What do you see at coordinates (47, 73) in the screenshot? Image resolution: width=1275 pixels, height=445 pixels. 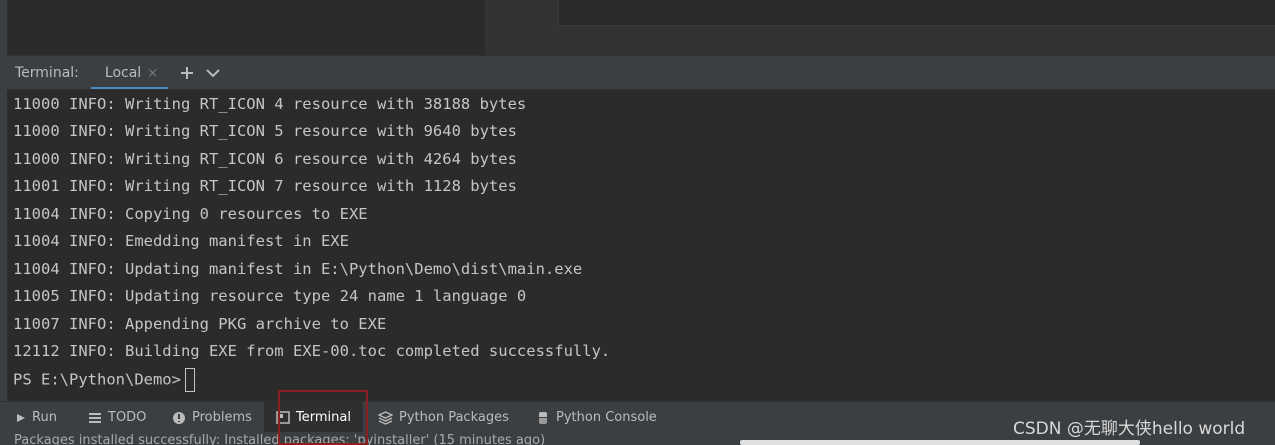 I see `terminal-title: Terminal:` at bounding box center [47, 73].